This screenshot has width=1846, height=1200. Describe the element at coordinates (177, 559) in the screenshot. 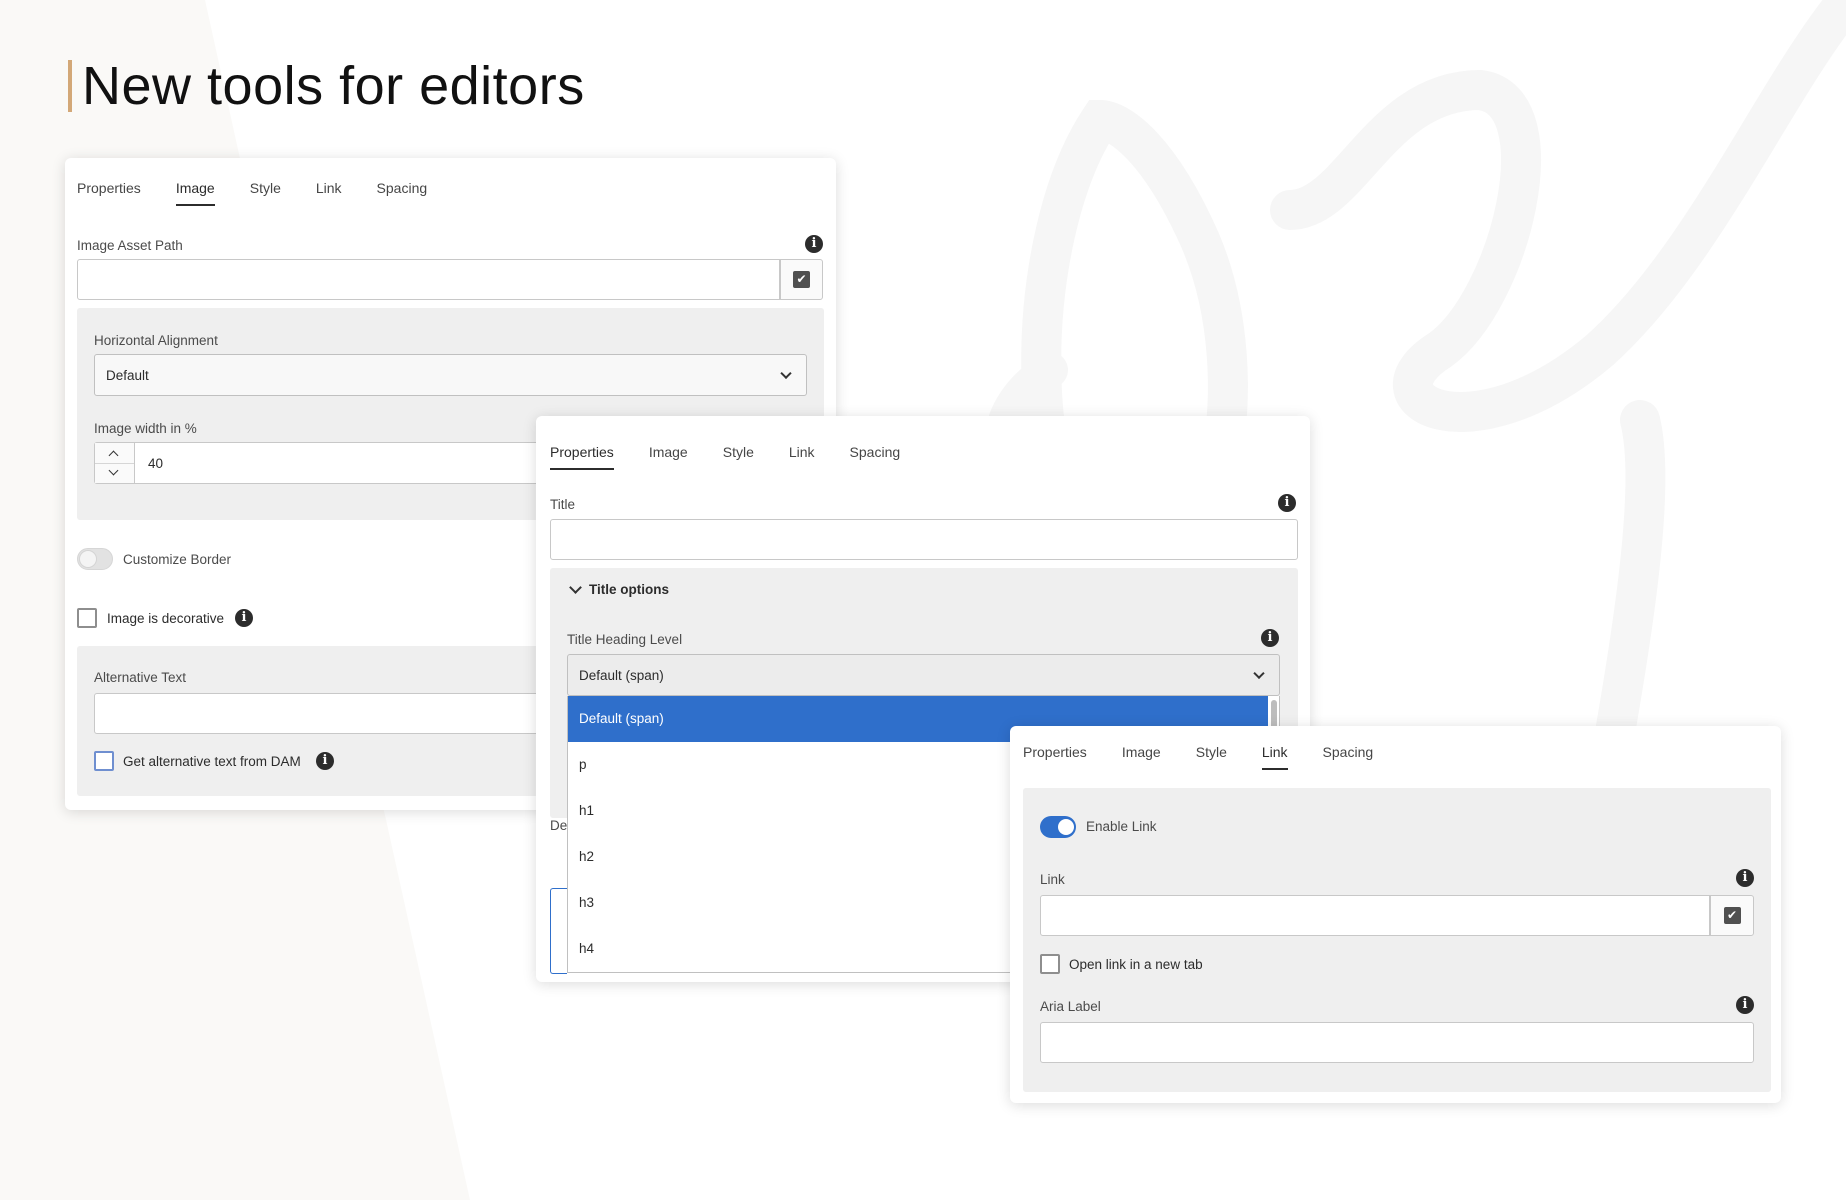

I see `customize-border-label: Customize Border` at that location.